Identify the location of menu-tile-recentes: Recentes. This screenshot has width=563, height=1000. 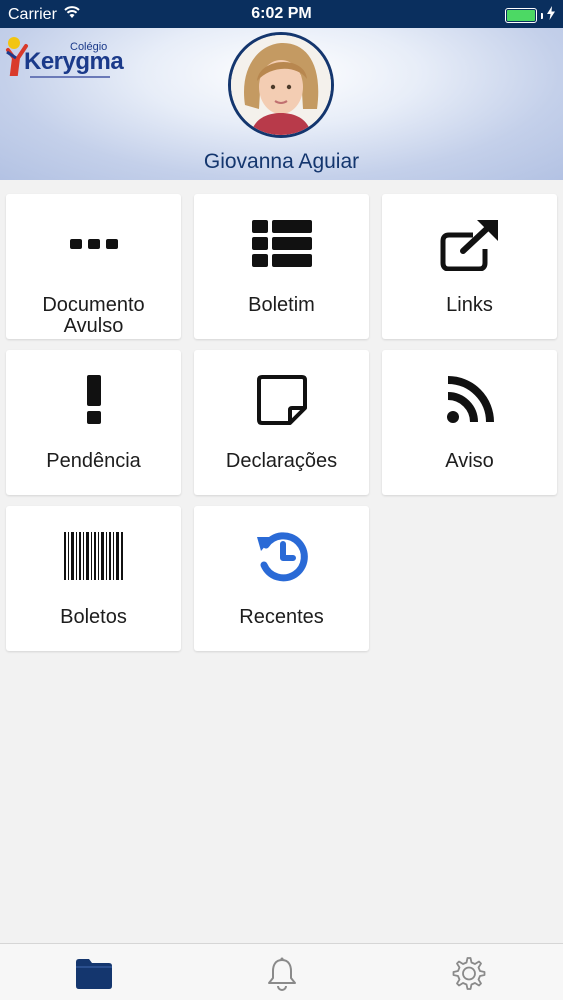
(281, 578).